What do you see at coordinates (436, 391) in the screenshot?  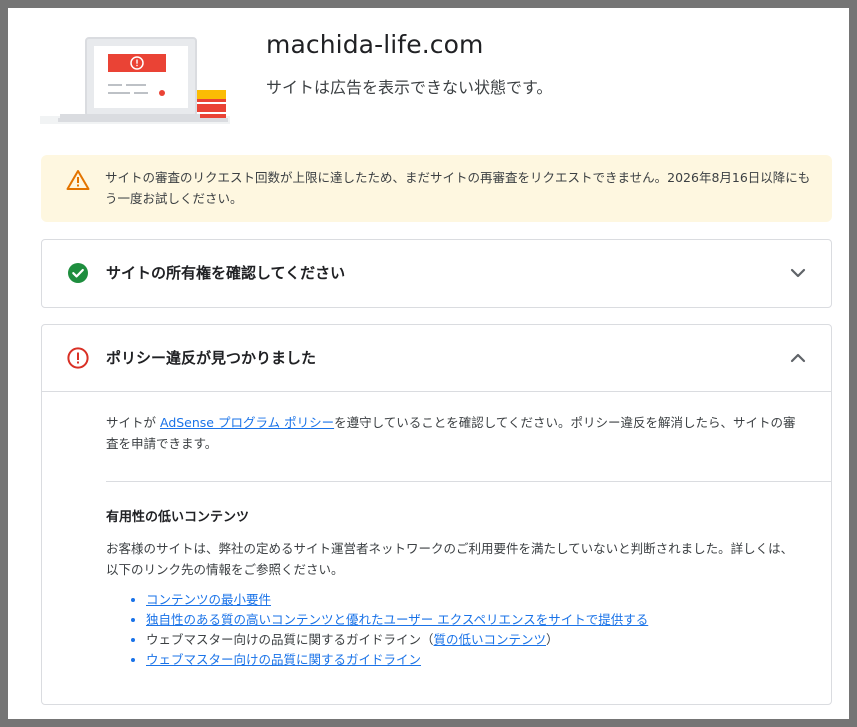 I see `policy-card-divider` at bounding box center [436, 391].